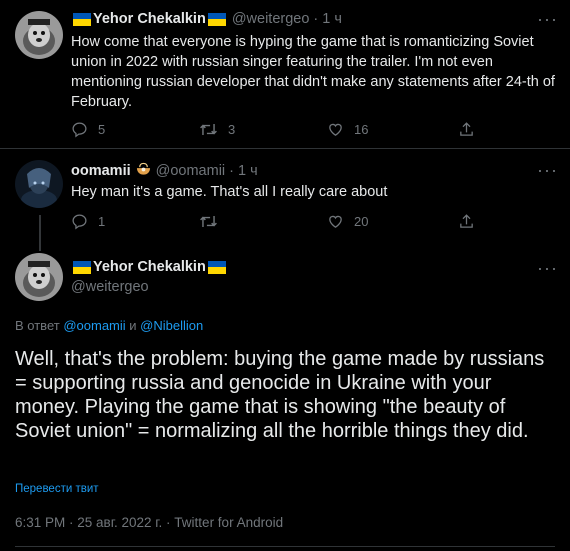 The height and width of the screenshot is (551, 570). What do you see at coordinates (143, 171) in the screenshot?
I see `ramen-bowl-icon` at bounding box center [143, 171].